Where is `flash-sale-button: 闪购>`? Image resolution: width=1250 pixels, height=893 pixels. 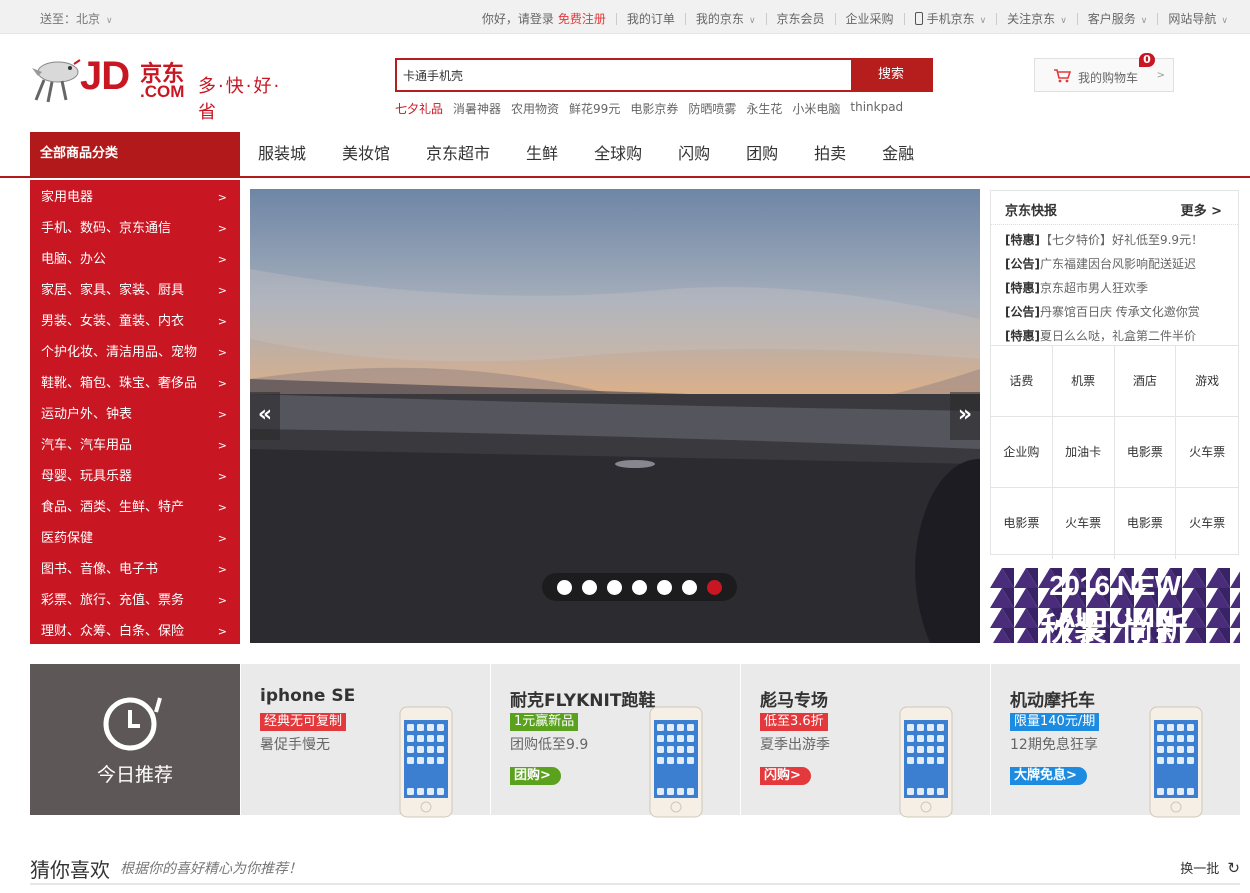
flash-sale-button: 闪购> is located at coordinates (785, 776).